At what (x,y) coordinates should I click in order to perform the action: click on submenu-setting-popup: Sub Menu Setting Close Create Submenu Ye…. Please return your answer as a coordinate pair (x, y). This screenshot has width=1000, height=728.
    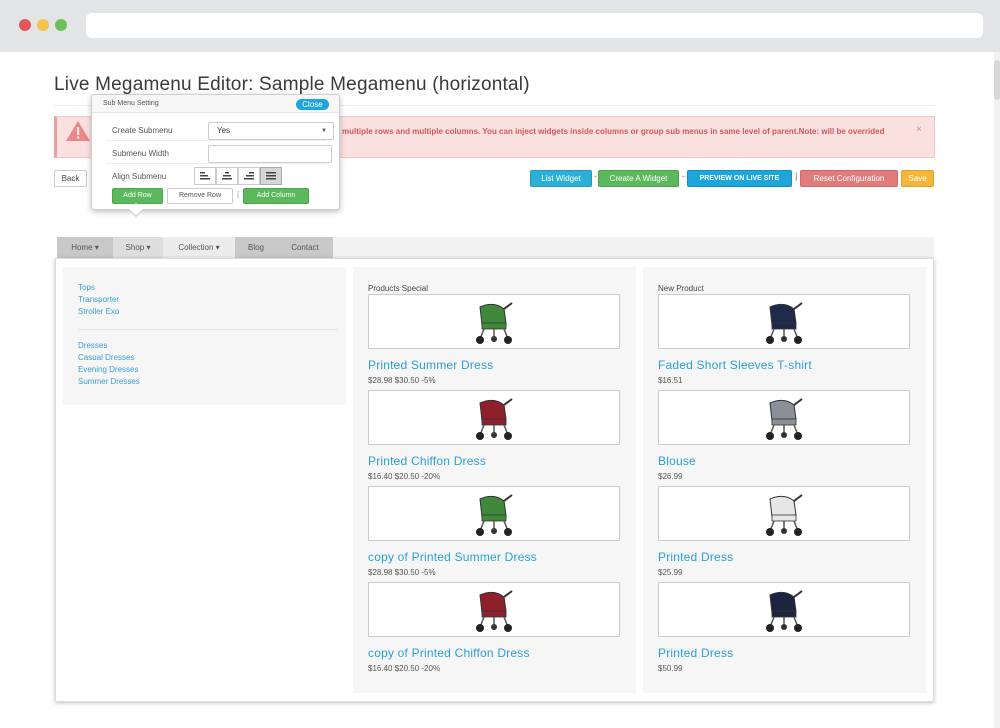
    Looking at the image, I should click on (215, 152).